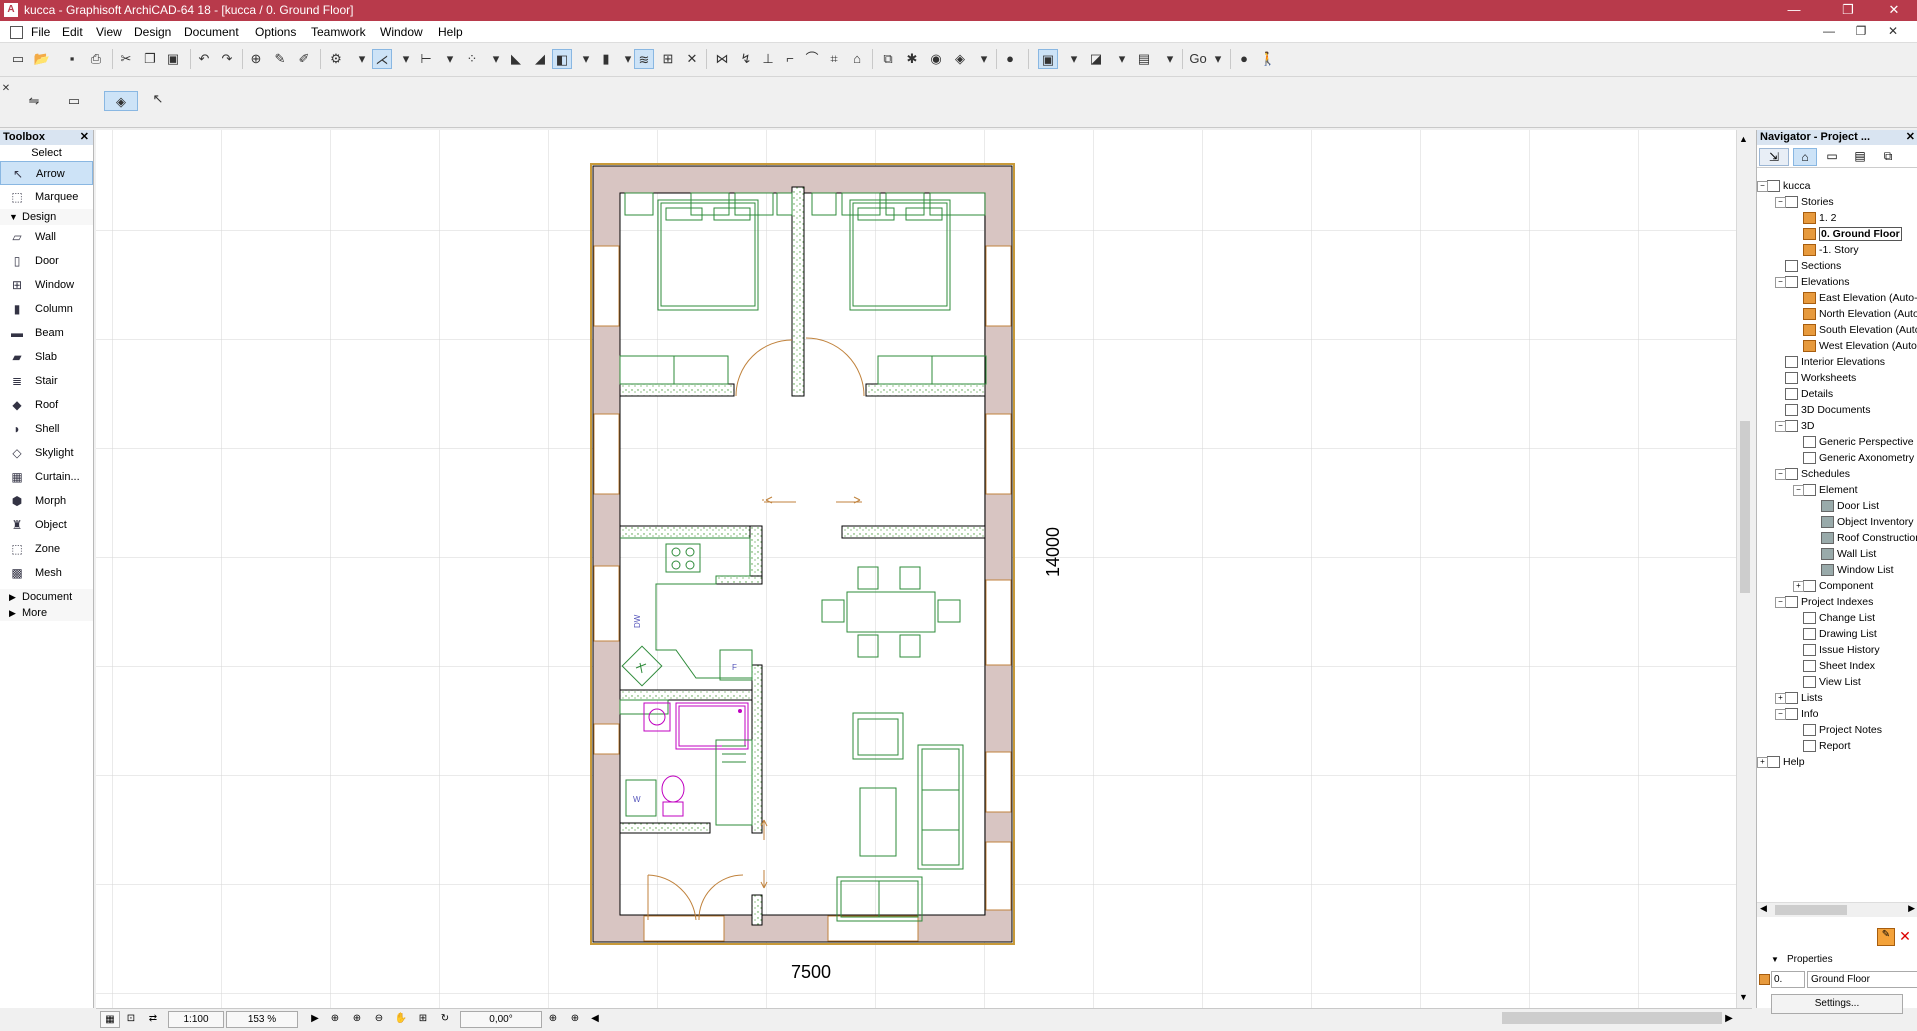 Image resolution: width=1917 pixels, height=1031 pixels. Describe the element at coordinates (450, 59) in the screenshot. I see `guide-lines-dropdown-icon: ▾` at that location.